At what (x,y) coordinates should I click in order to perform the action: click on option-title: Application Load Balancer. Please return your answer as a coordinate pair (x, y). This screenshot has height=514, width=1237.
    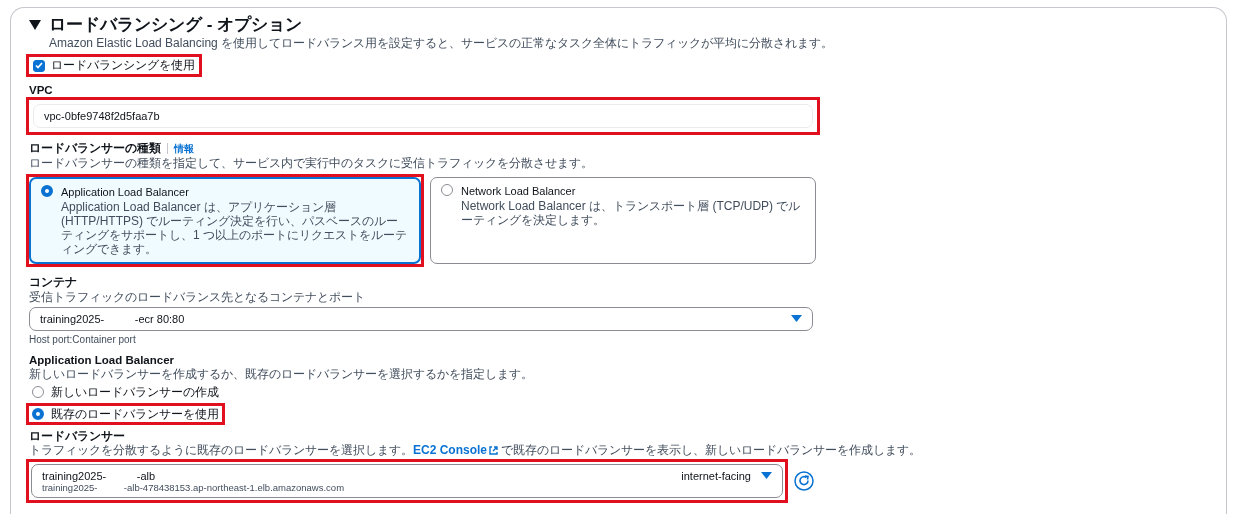
    Looking at the image, I should click on (125, 192).